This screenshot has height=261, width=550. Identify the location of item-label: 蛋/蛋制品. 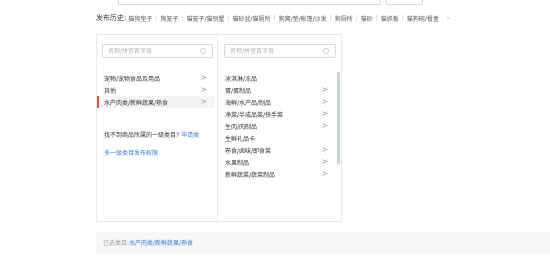
(238, 91).